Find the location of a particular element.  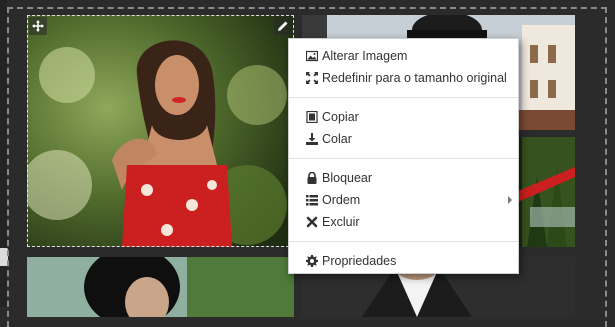

edit-button is located at coordinates (283, 26).